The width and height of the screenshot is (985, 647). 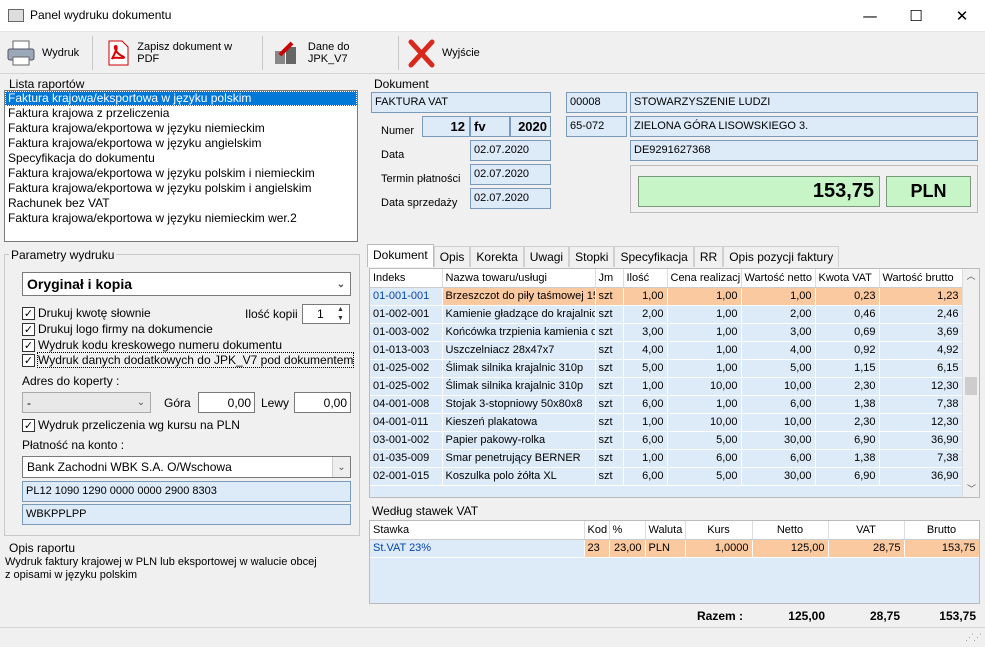 I want to click on column-header: Brutto, so click(x=941, y=530).